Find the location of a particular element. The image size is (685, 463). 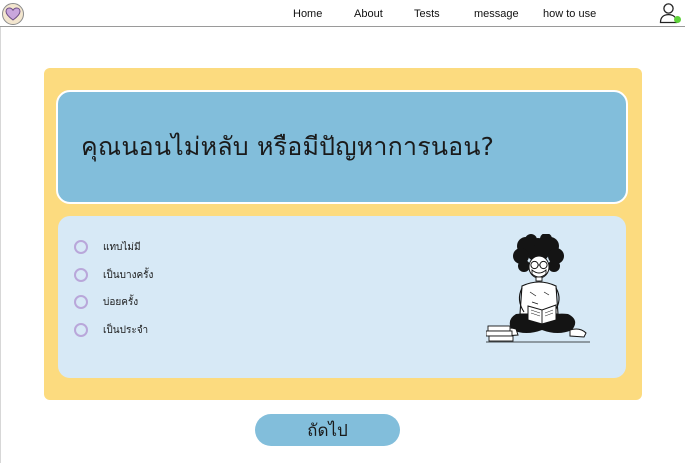

answer-option-2: เป็นบางครั้ง is located at coordinates (113, 275).